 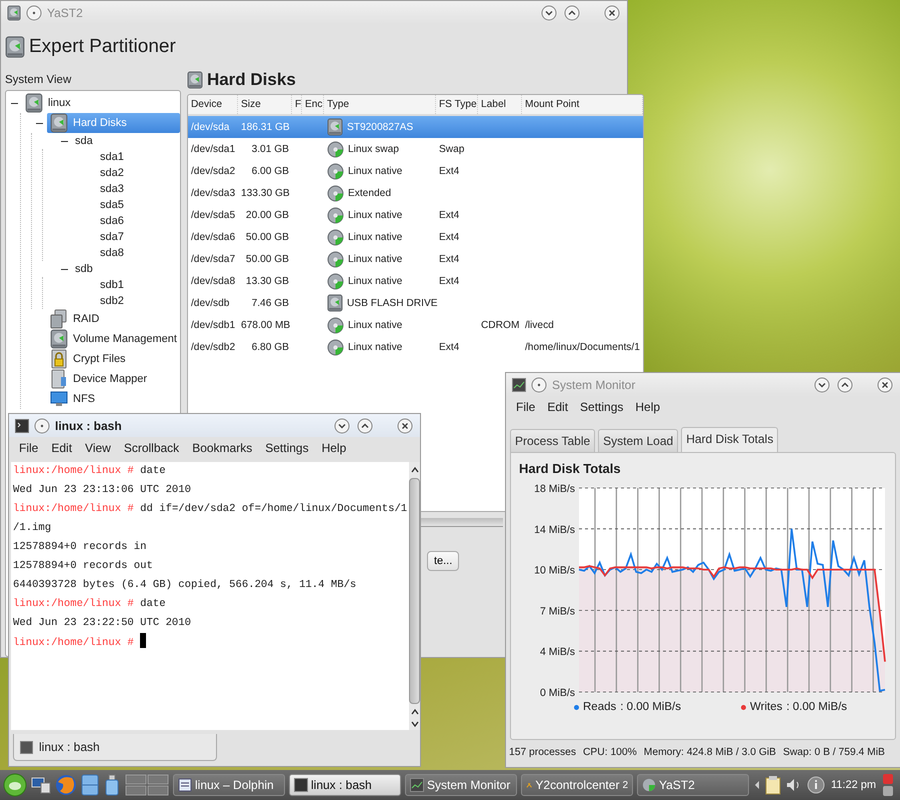 What do you see at coordinates (213, 325) in the screenshot?
I see `table-cell: /dev/sdb1` at bounding box center [213, 325].